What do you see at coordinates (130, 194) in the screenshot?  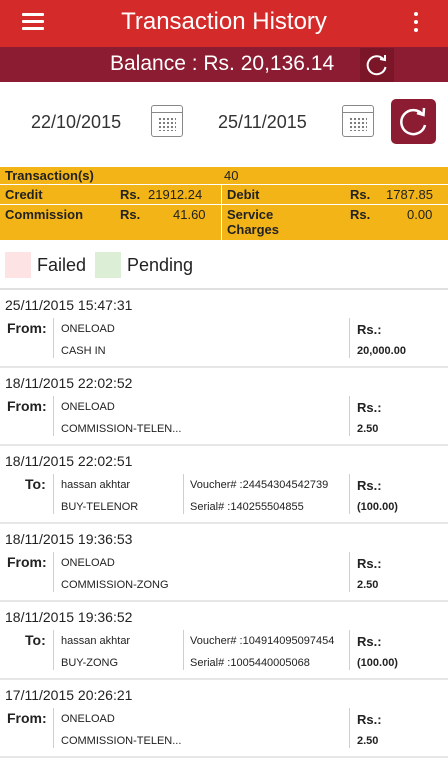 I see `credit-currency: Rs.` at bounding box center [130, 194].